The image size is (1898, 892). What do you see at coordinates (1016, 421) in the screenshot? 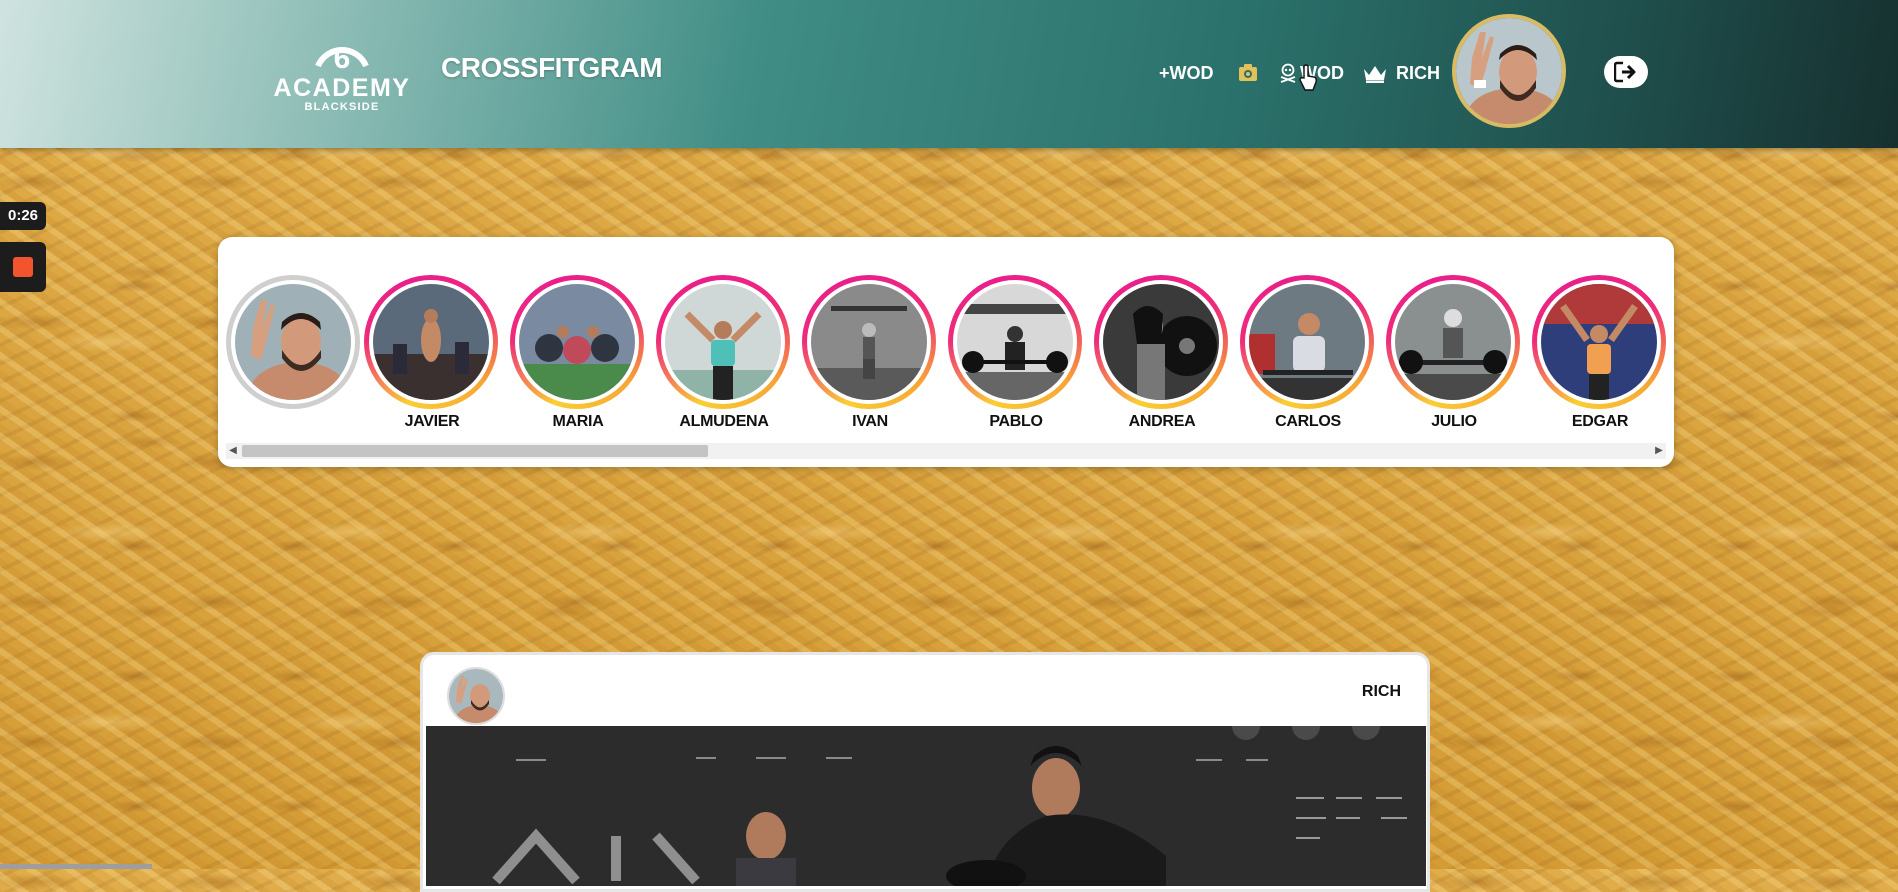
I see `story-label: PABLO` at bounding box center [1016, 421].